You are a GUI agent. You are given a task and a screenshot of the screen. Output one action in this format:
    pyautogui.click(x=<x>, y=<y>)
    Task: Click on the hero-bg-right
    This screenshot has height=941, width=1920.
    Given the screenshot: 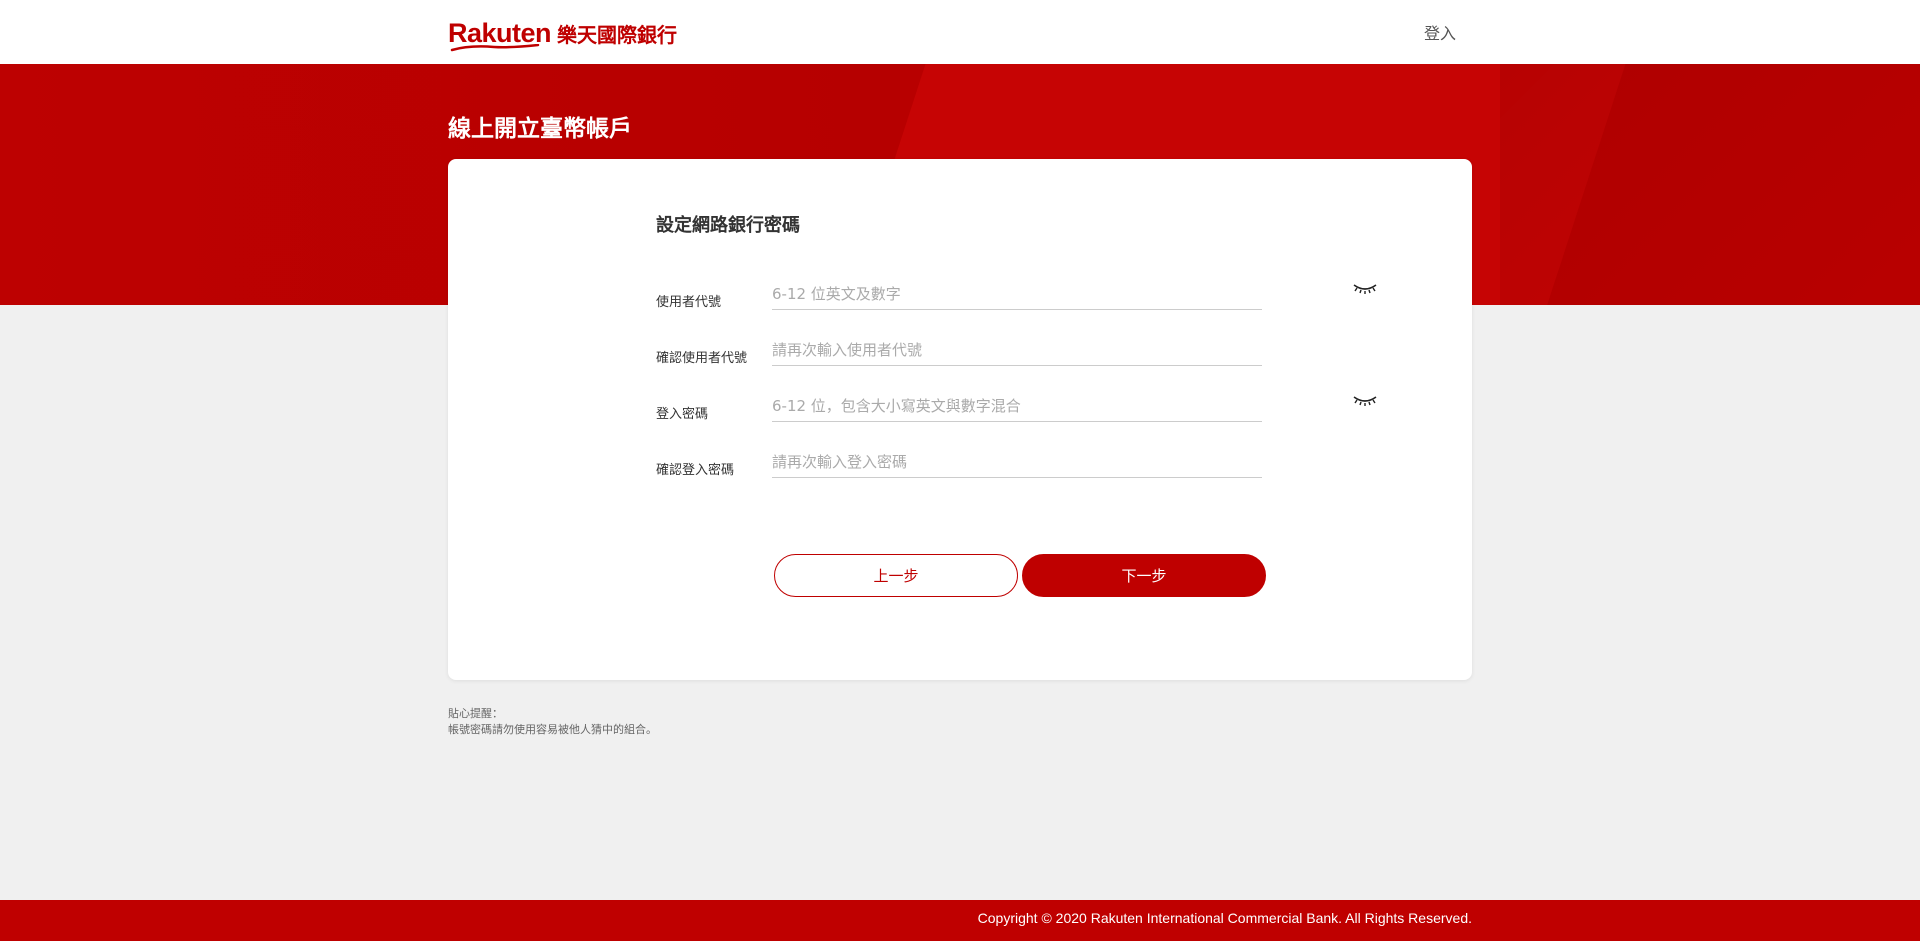 What is the action you would take?
    pyautogui.click(x=1710, y=184)
    